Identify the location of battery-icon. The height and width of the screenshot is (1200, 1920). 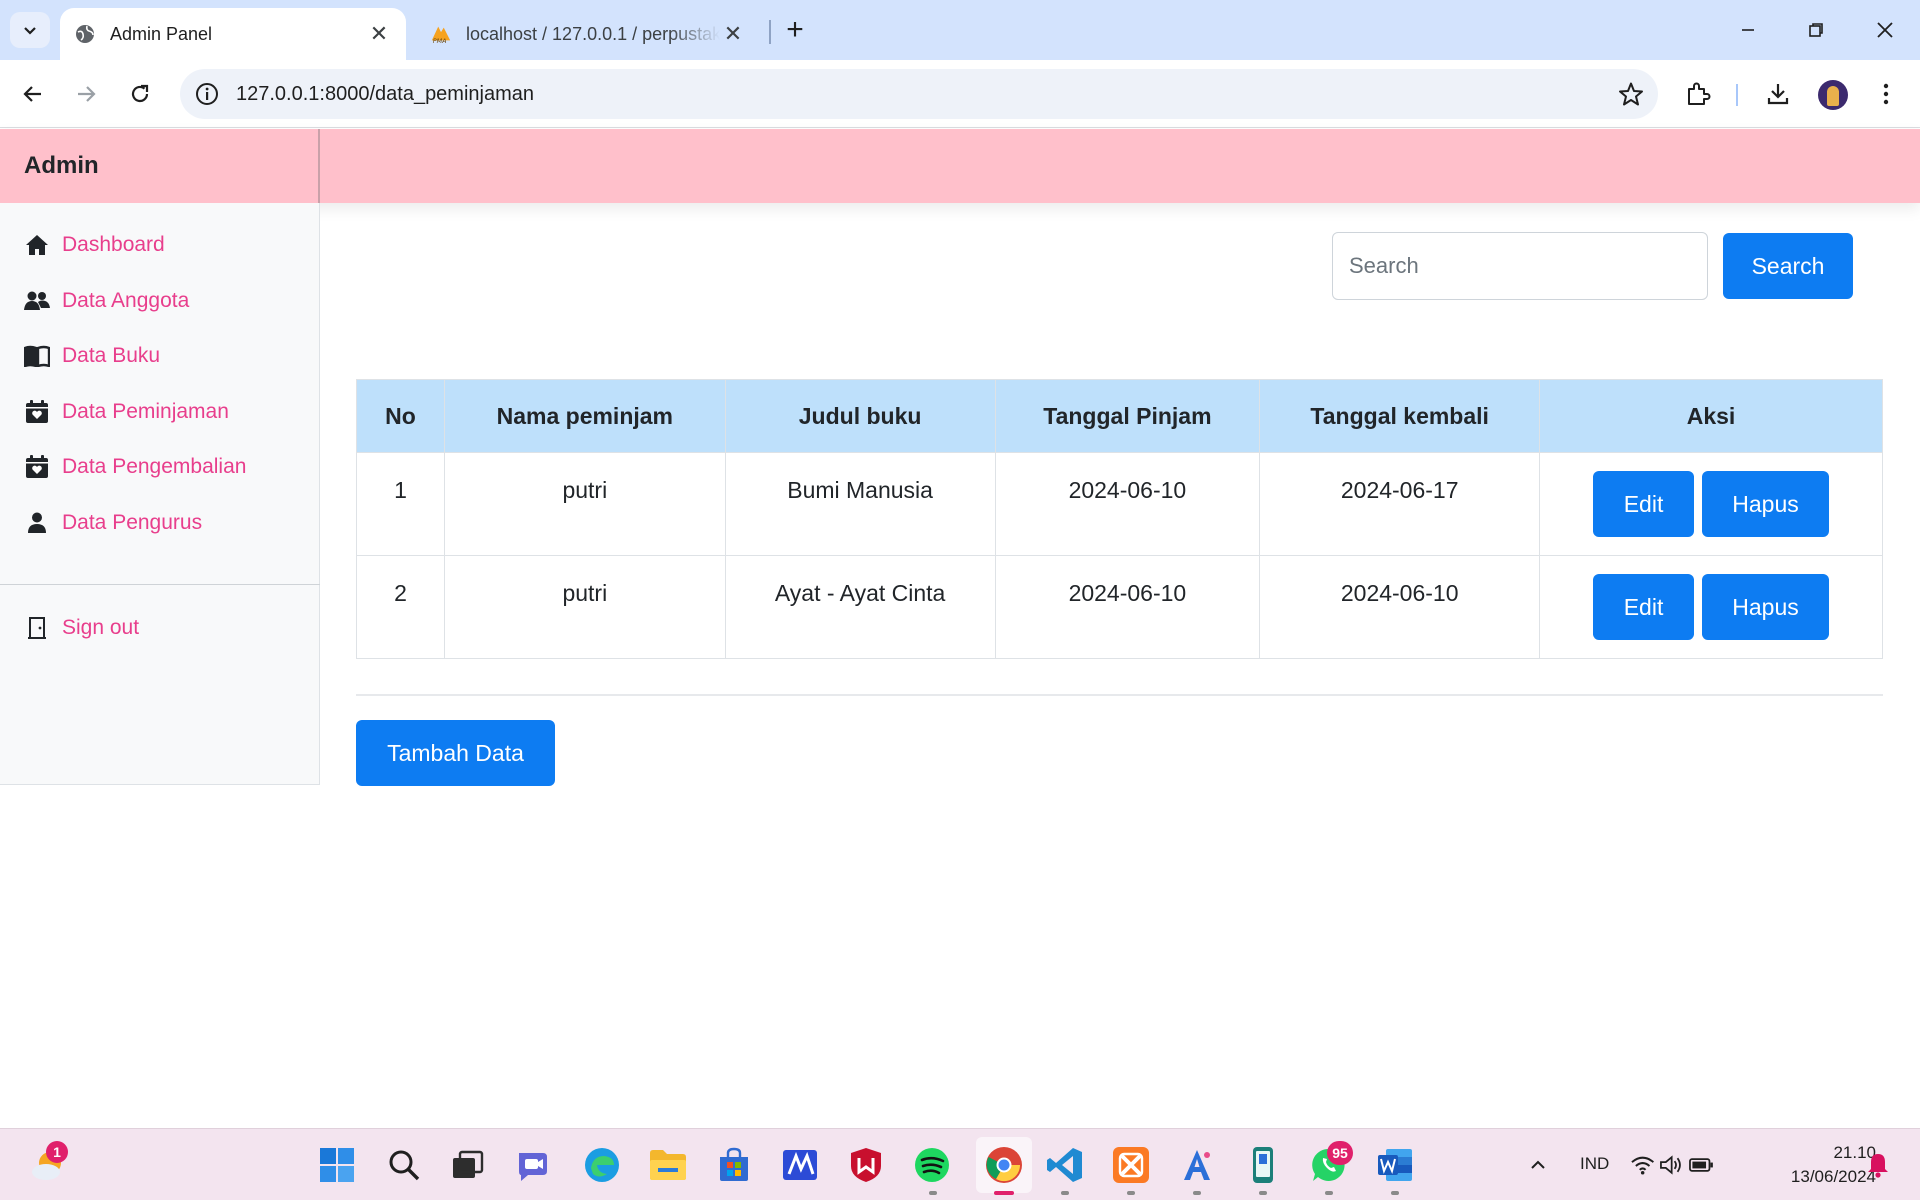
(1700, 1165).